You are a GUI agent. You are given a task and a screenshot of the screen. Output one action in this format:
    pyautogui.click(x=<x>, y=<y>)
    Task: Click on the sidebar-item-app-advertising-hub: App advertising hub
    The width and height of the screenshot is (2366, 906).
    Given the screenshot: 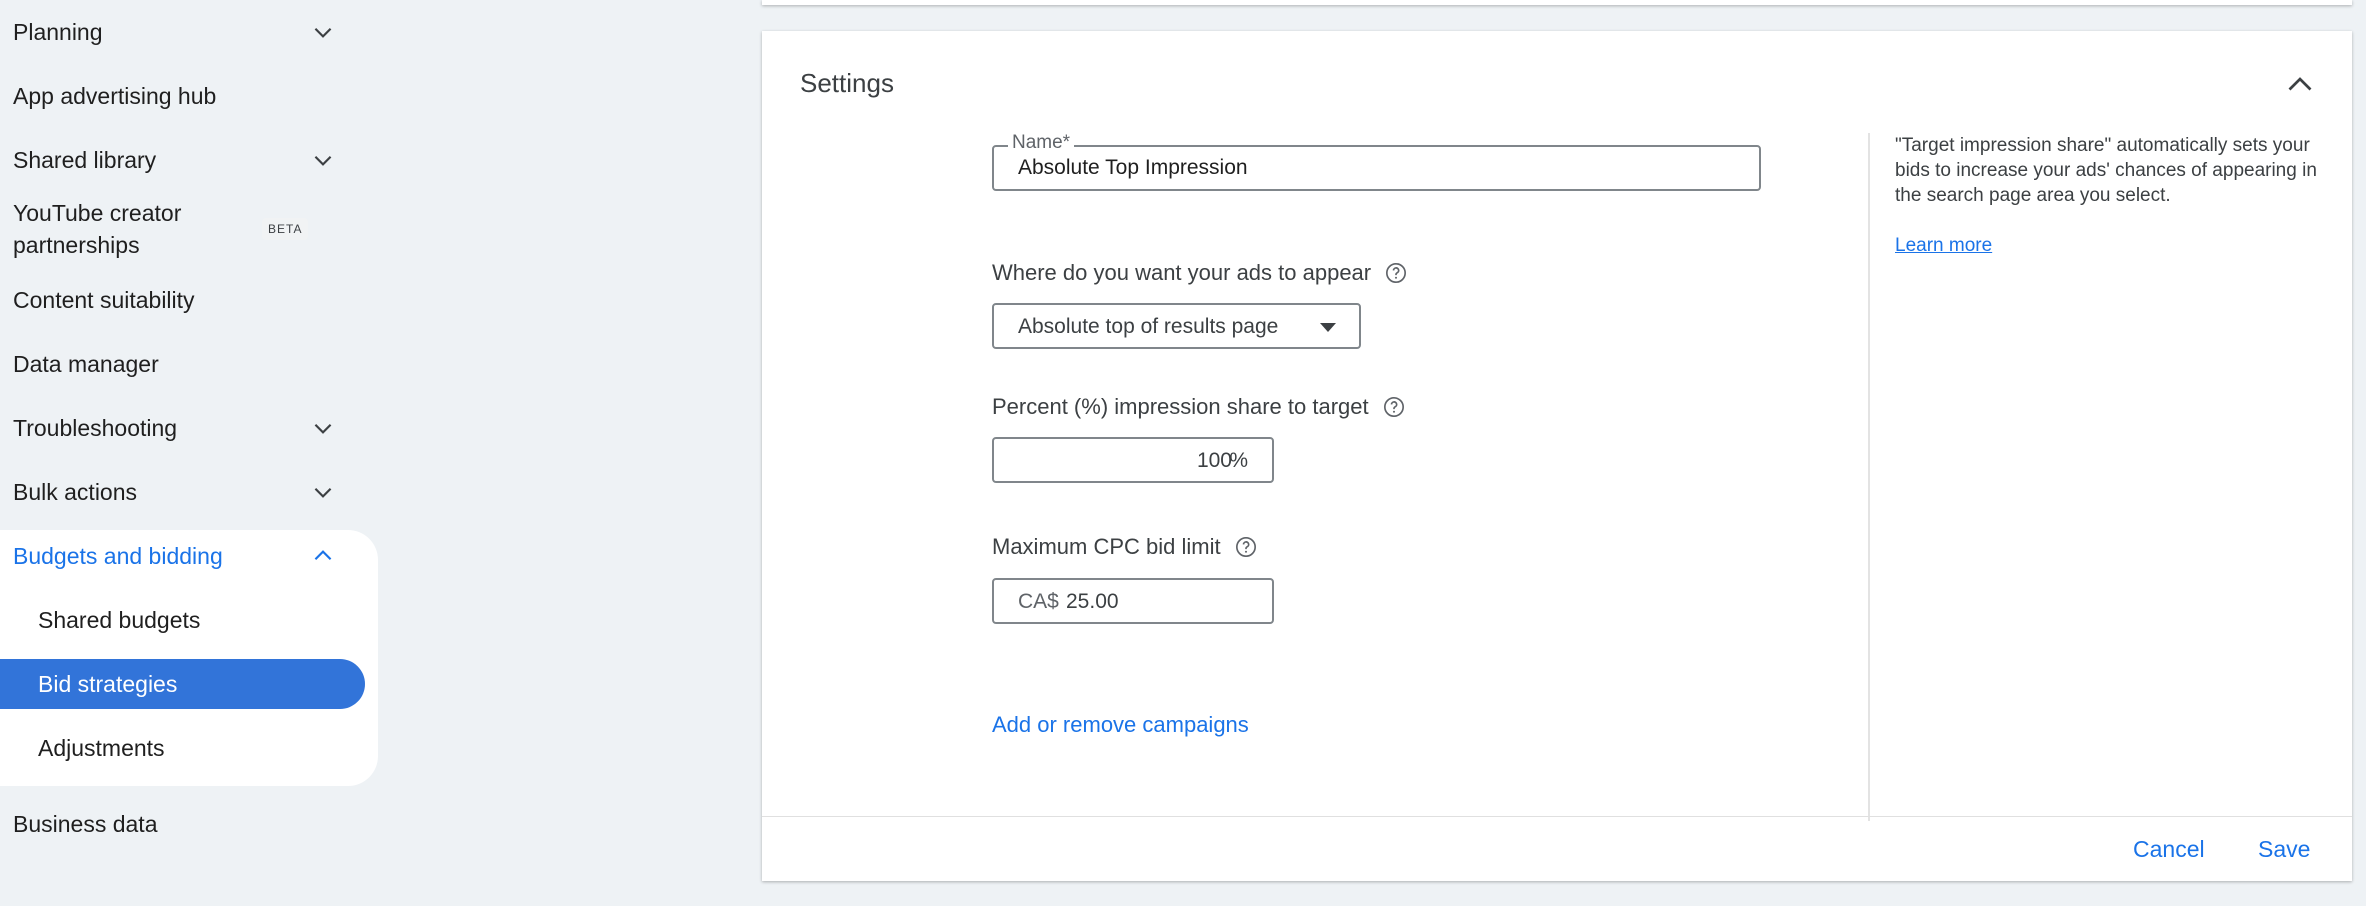 What is the action you would take?
    pyautogui.click(x=175, y=96)
    